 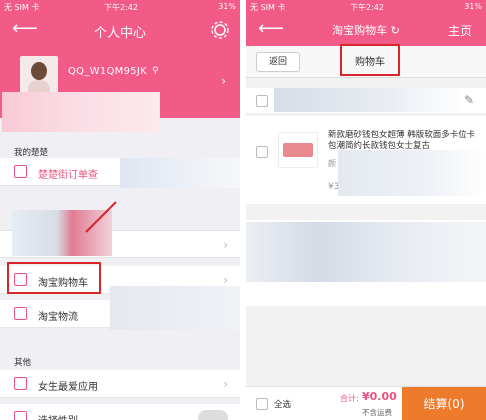 What do you see at coordinates (20, 415) in the screenshot?
I see `gender-icon` at bounding box center [20, 415].